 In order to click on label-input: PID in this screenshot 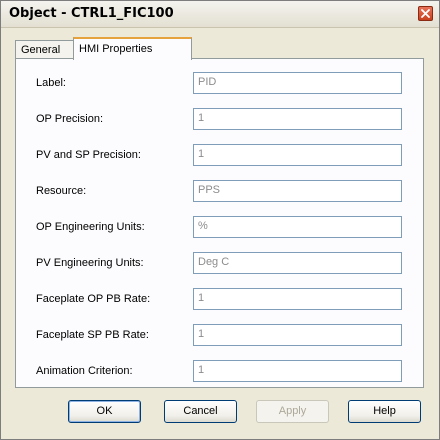, I will do `click(297, 83)`.